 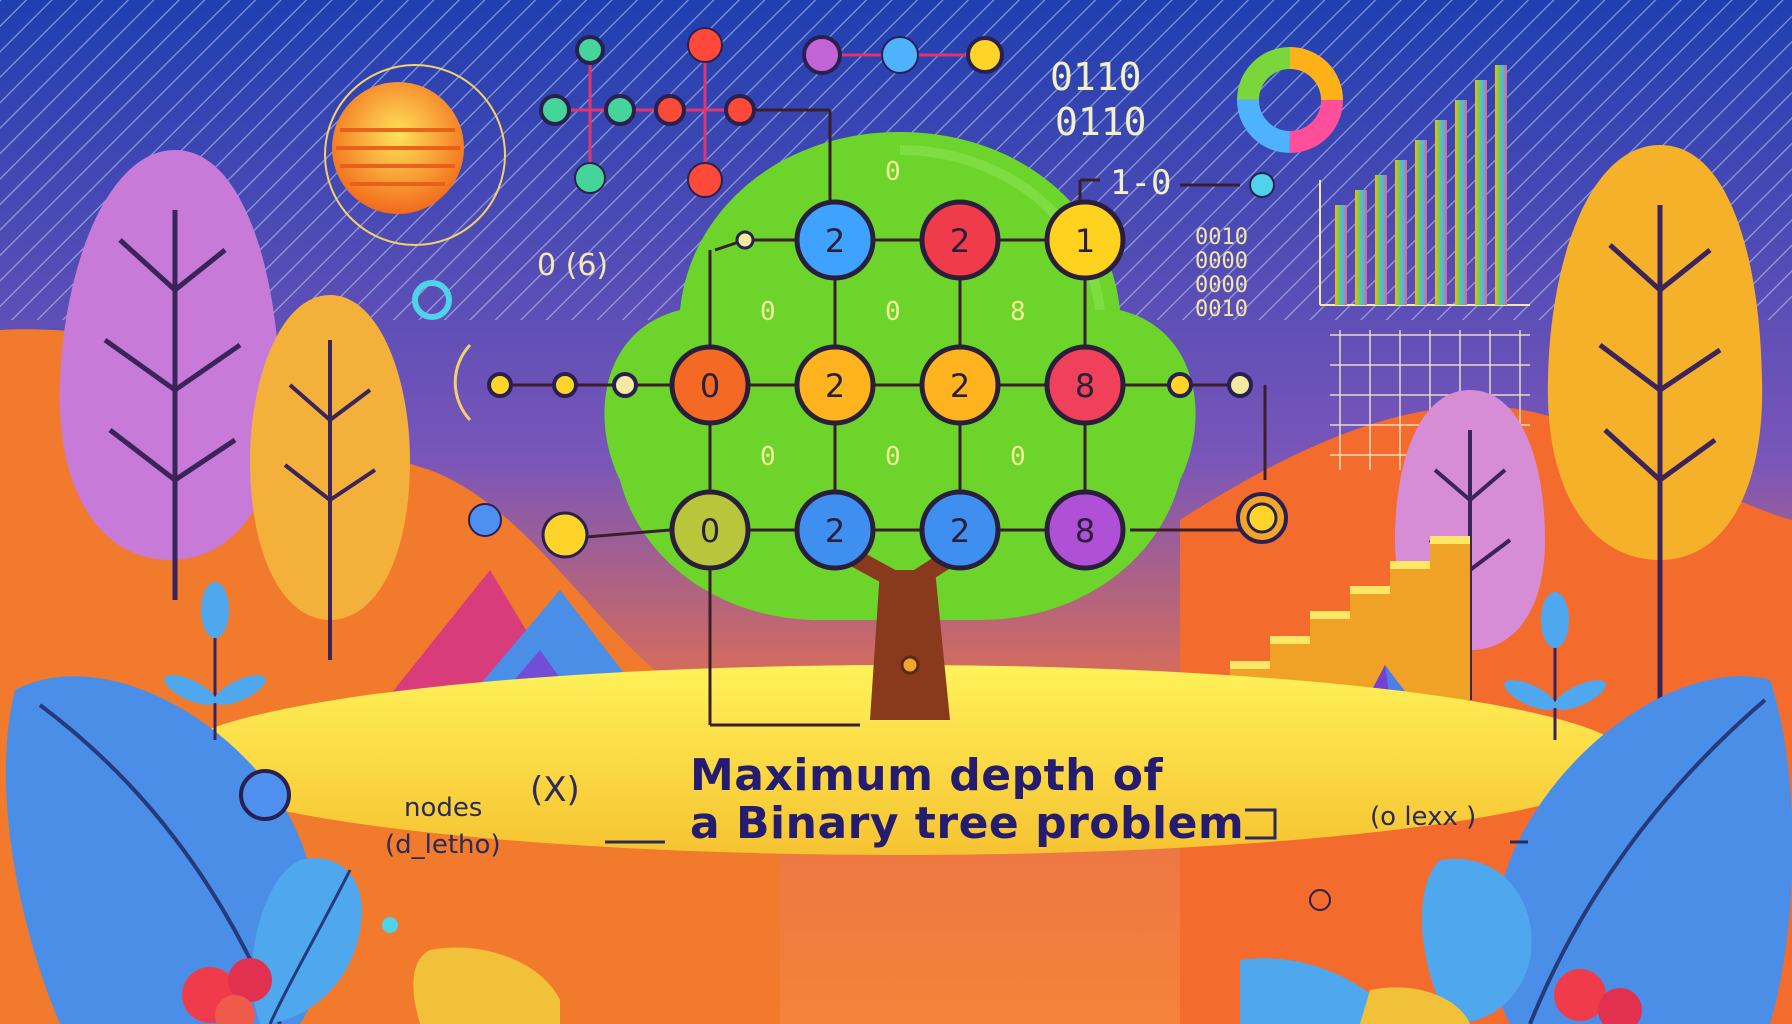 I want to click on nodes-sub-label: (d_letho), so click(x=443, y=845).